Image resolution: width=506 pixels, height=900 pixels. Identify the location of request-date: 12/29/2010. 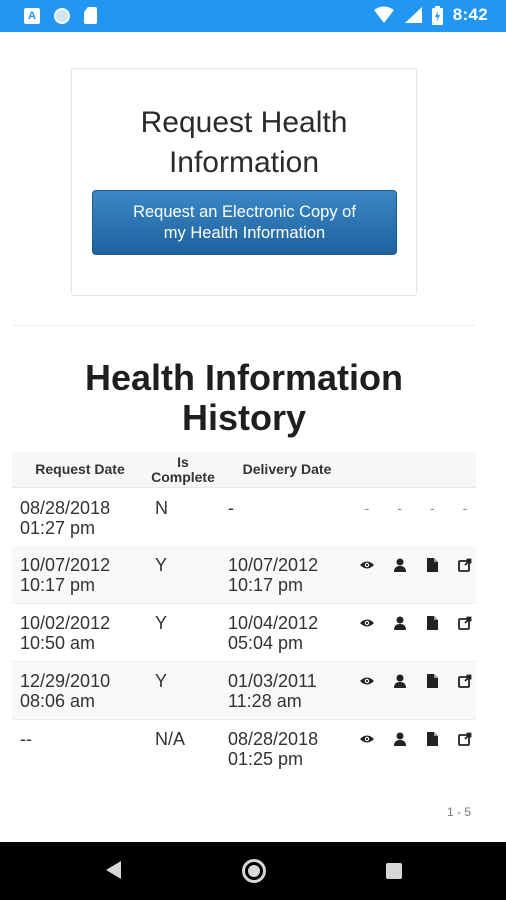
(65, 681).